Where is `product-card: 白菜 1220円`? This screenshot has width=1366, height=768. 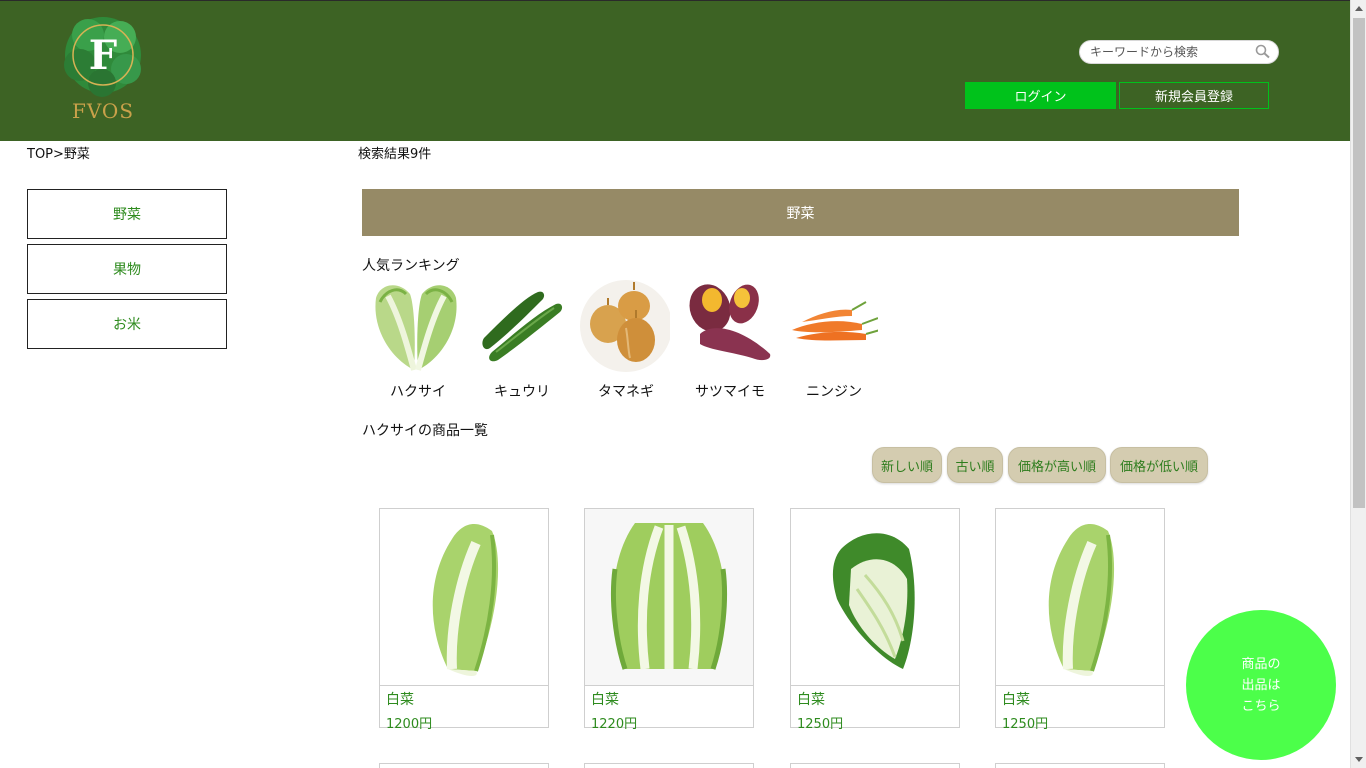 product-card: 白菜 1220円 is located at coordinates (669, 620).